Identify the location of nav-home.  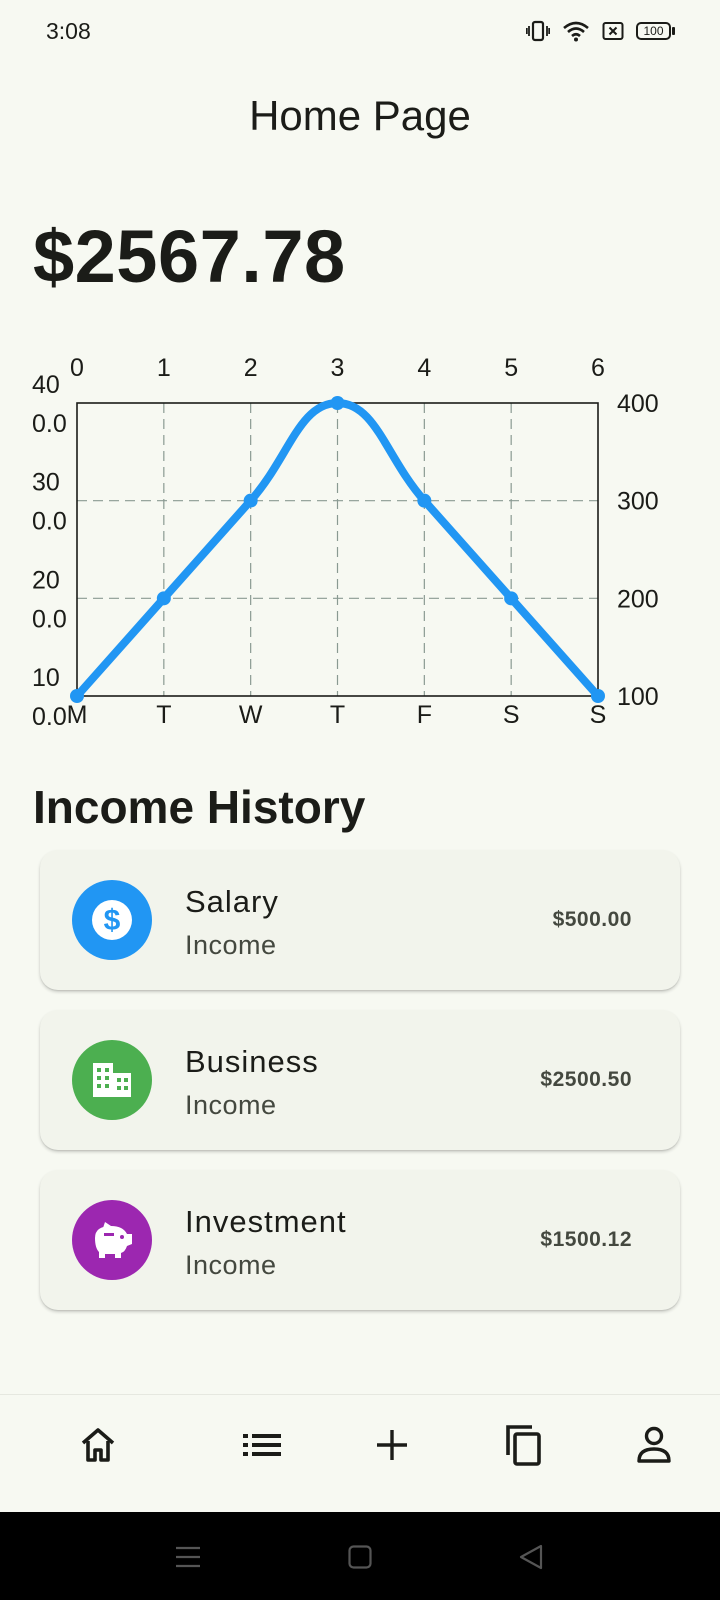
(98, 1445).